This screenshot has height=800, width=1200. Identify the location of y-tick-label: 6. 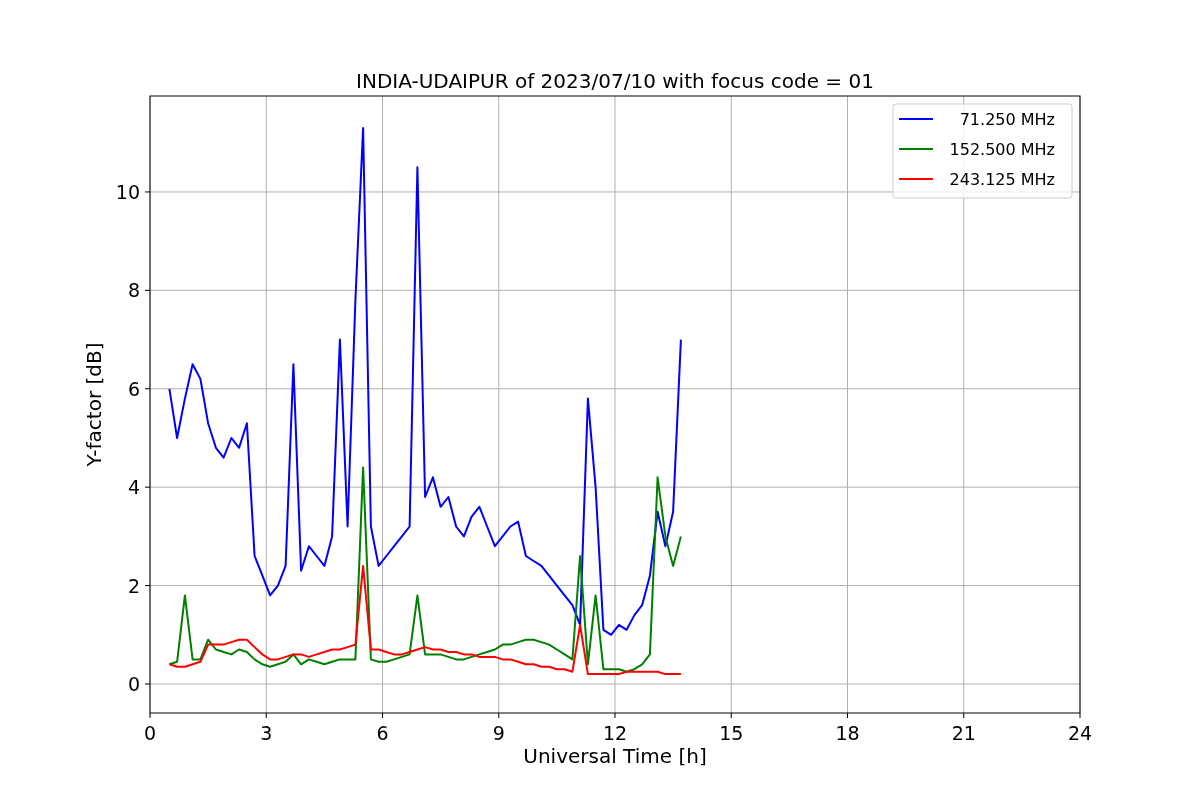
(133, 388).